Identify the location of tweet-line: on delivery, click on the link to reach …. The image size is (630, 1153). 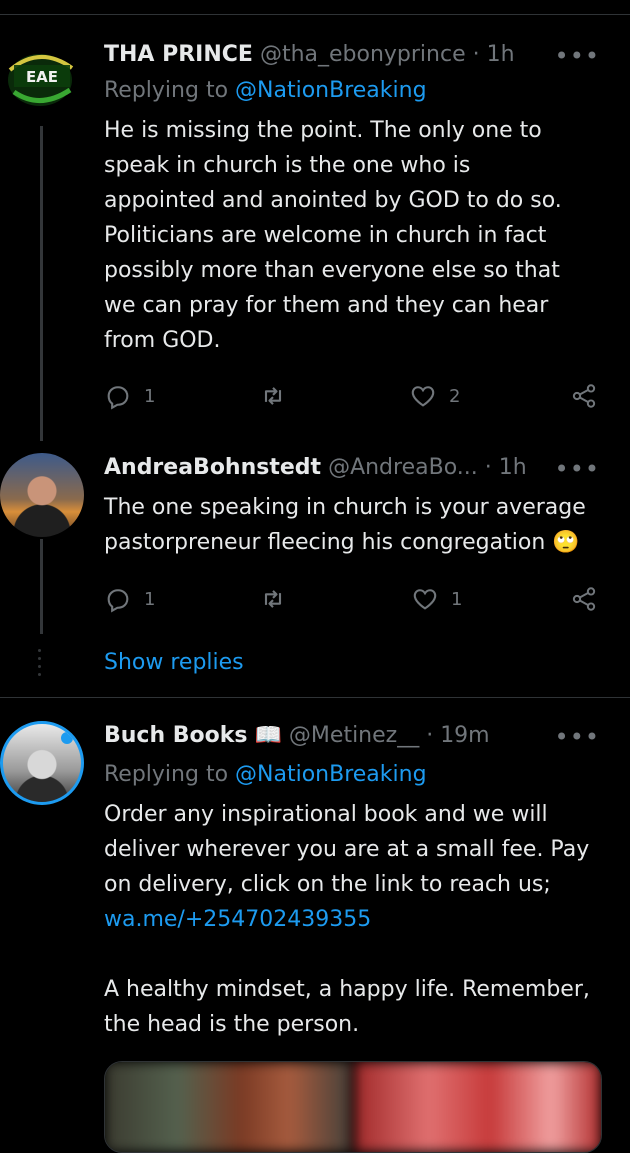
(327, 884).